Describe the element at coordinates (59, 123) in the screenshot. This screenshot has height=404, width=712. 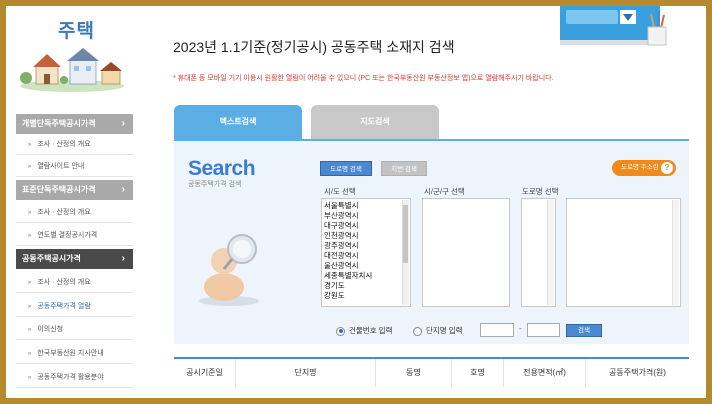
I see `sidebar-group-label: 개별단독주택공시가격` at that location.